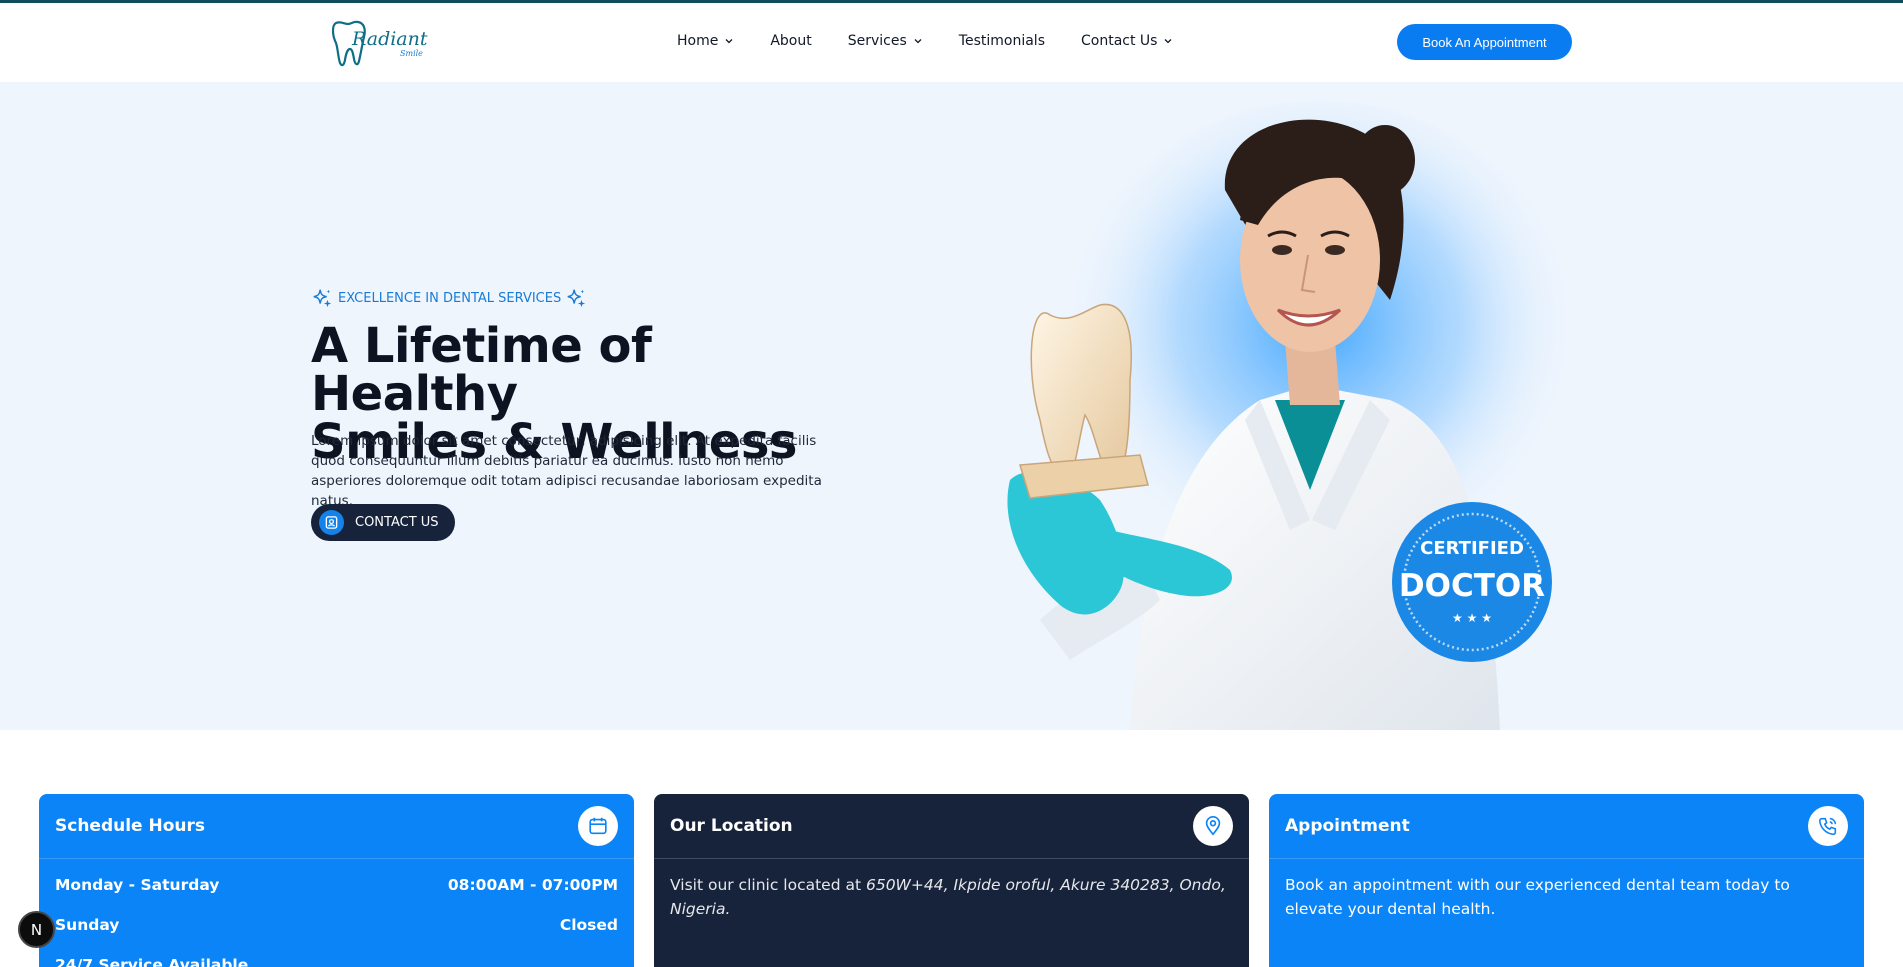 The width and height of the screenshot is (1903, 967). Describe the element at coordinates (130, 826) in the screenshot. I see `schedule-card-title: Schedule Hours` at that location.